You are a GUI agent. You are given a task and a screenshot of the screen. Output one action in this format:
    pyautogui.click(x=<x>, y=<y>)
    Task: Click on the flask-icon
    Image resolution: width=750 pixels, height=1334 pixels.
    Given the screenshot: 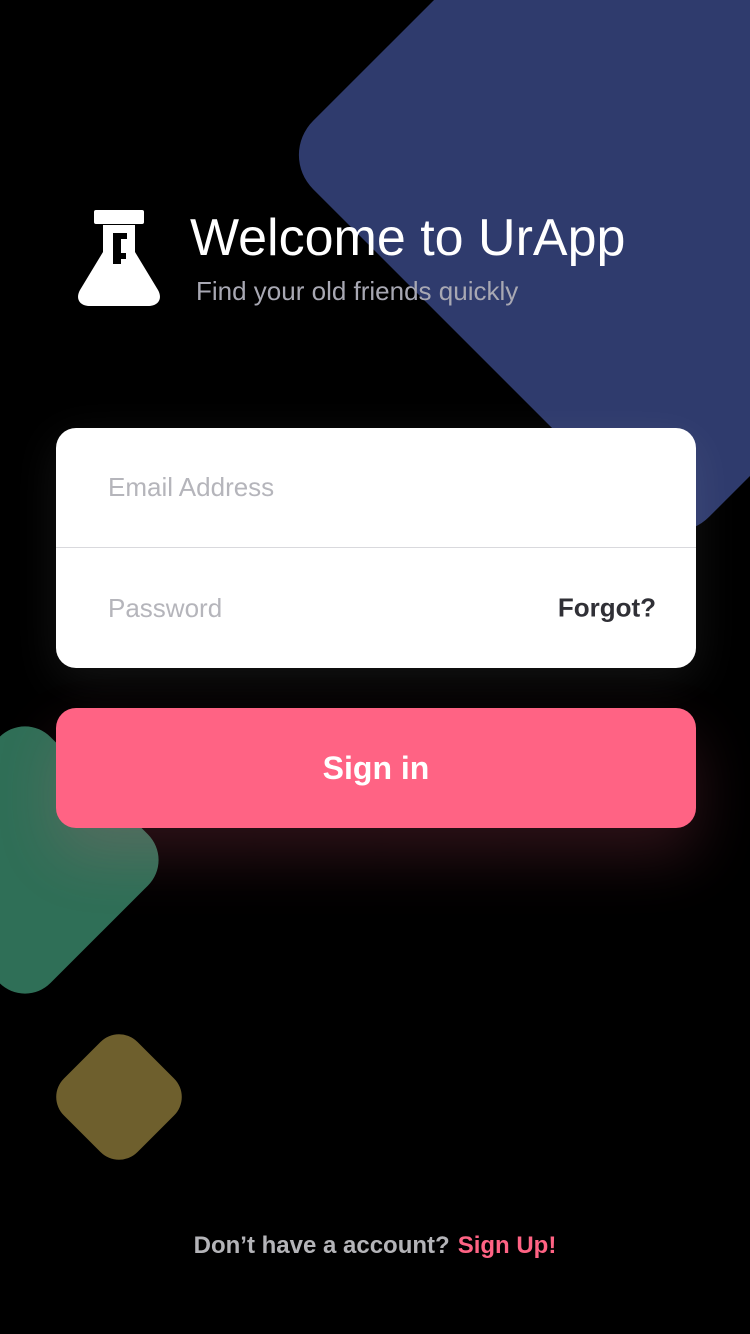 What is the action you would take?
    pyautogui.click(x=119, y=258)
    